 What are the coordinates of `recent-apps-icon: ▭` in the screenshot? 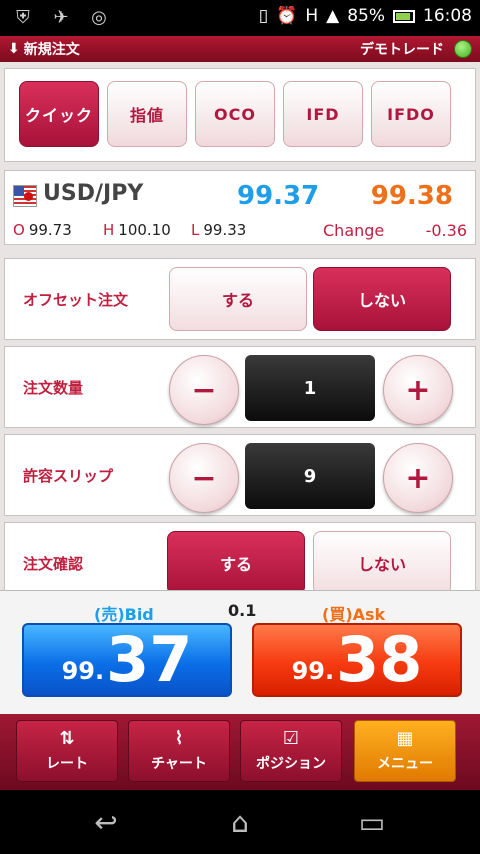 It's located at (372, 822).